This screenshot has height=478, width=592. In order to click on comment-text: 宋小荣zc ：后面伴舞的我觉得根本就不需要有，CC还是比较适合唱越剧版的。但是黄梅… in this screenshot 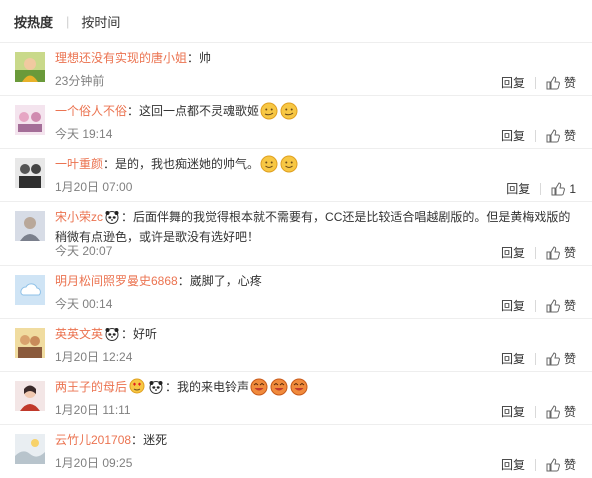, I will do `click(315, 227)`.